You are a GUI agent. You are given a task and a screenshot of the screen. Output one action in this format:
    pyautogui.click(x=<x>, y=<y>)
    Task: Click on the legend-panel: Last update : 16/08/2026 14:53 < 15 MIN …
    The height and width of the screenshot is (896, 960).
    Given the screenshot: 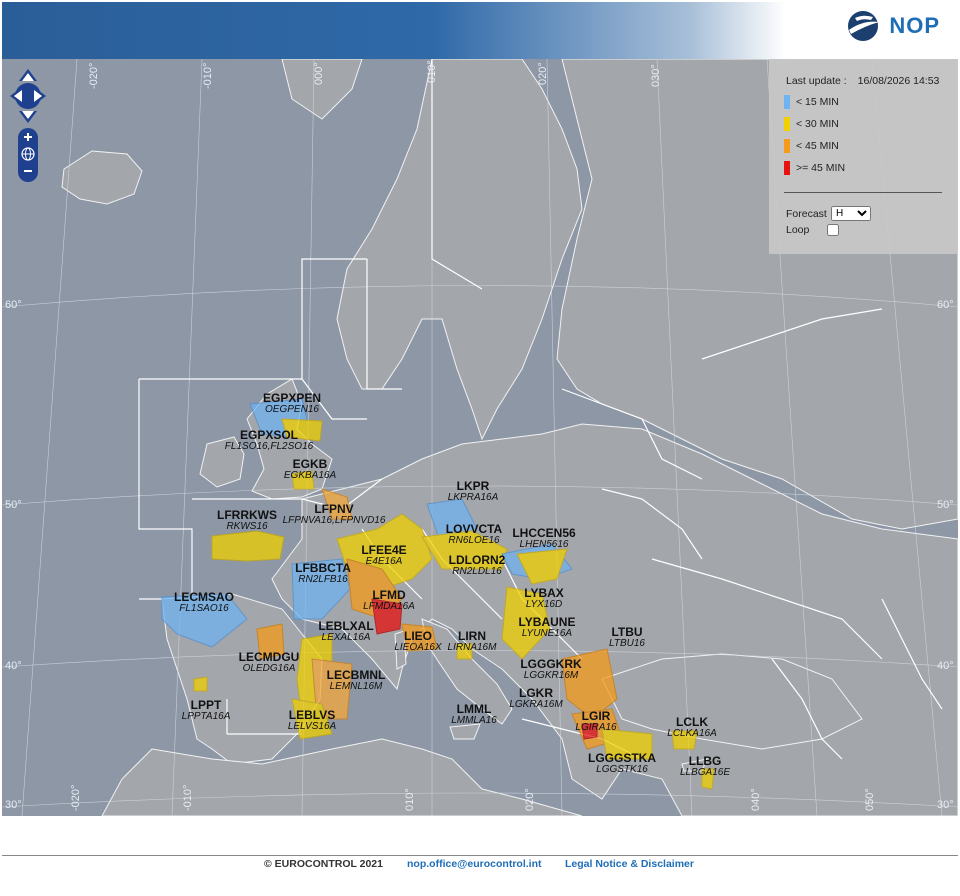 What is the action you would take?
    pyautogui.click(x=863, y=156)
    